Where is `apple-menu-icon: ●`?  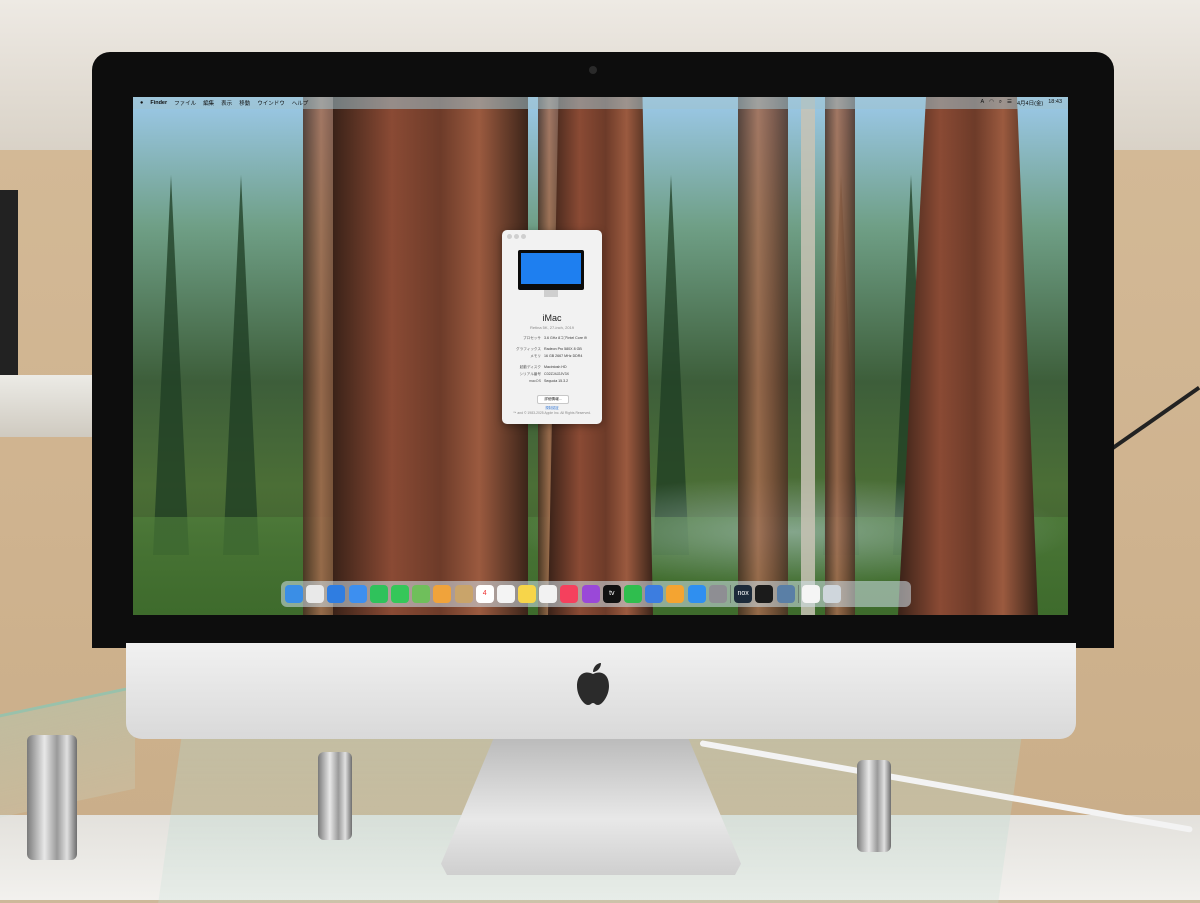
apple-menu-icon: ● is located at coordinates (141, 103).